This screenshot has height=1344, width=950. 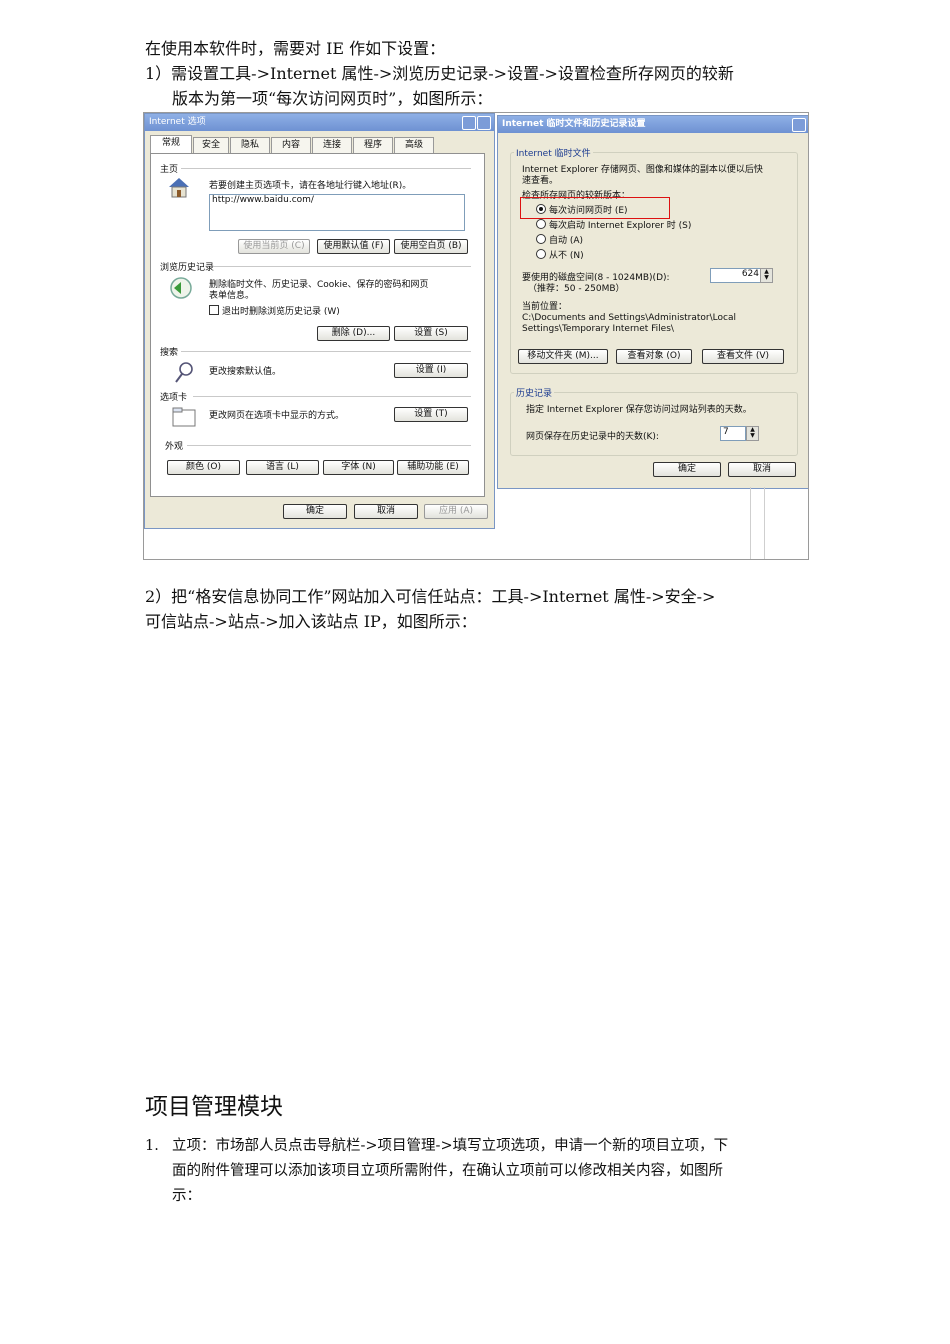 I want to click on temp-files-group-label: Internet 临时文件, so click(x=553, y=152).